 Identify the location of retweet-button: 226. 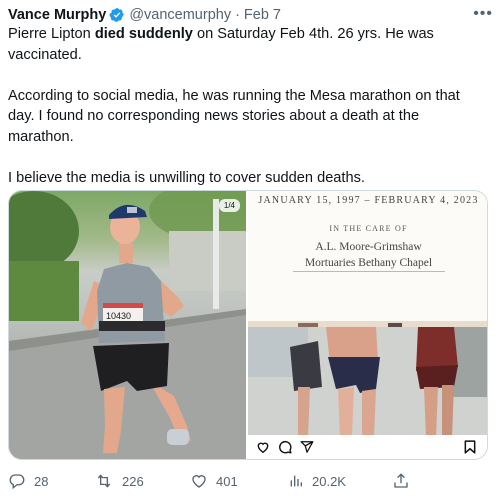
(119, 481).